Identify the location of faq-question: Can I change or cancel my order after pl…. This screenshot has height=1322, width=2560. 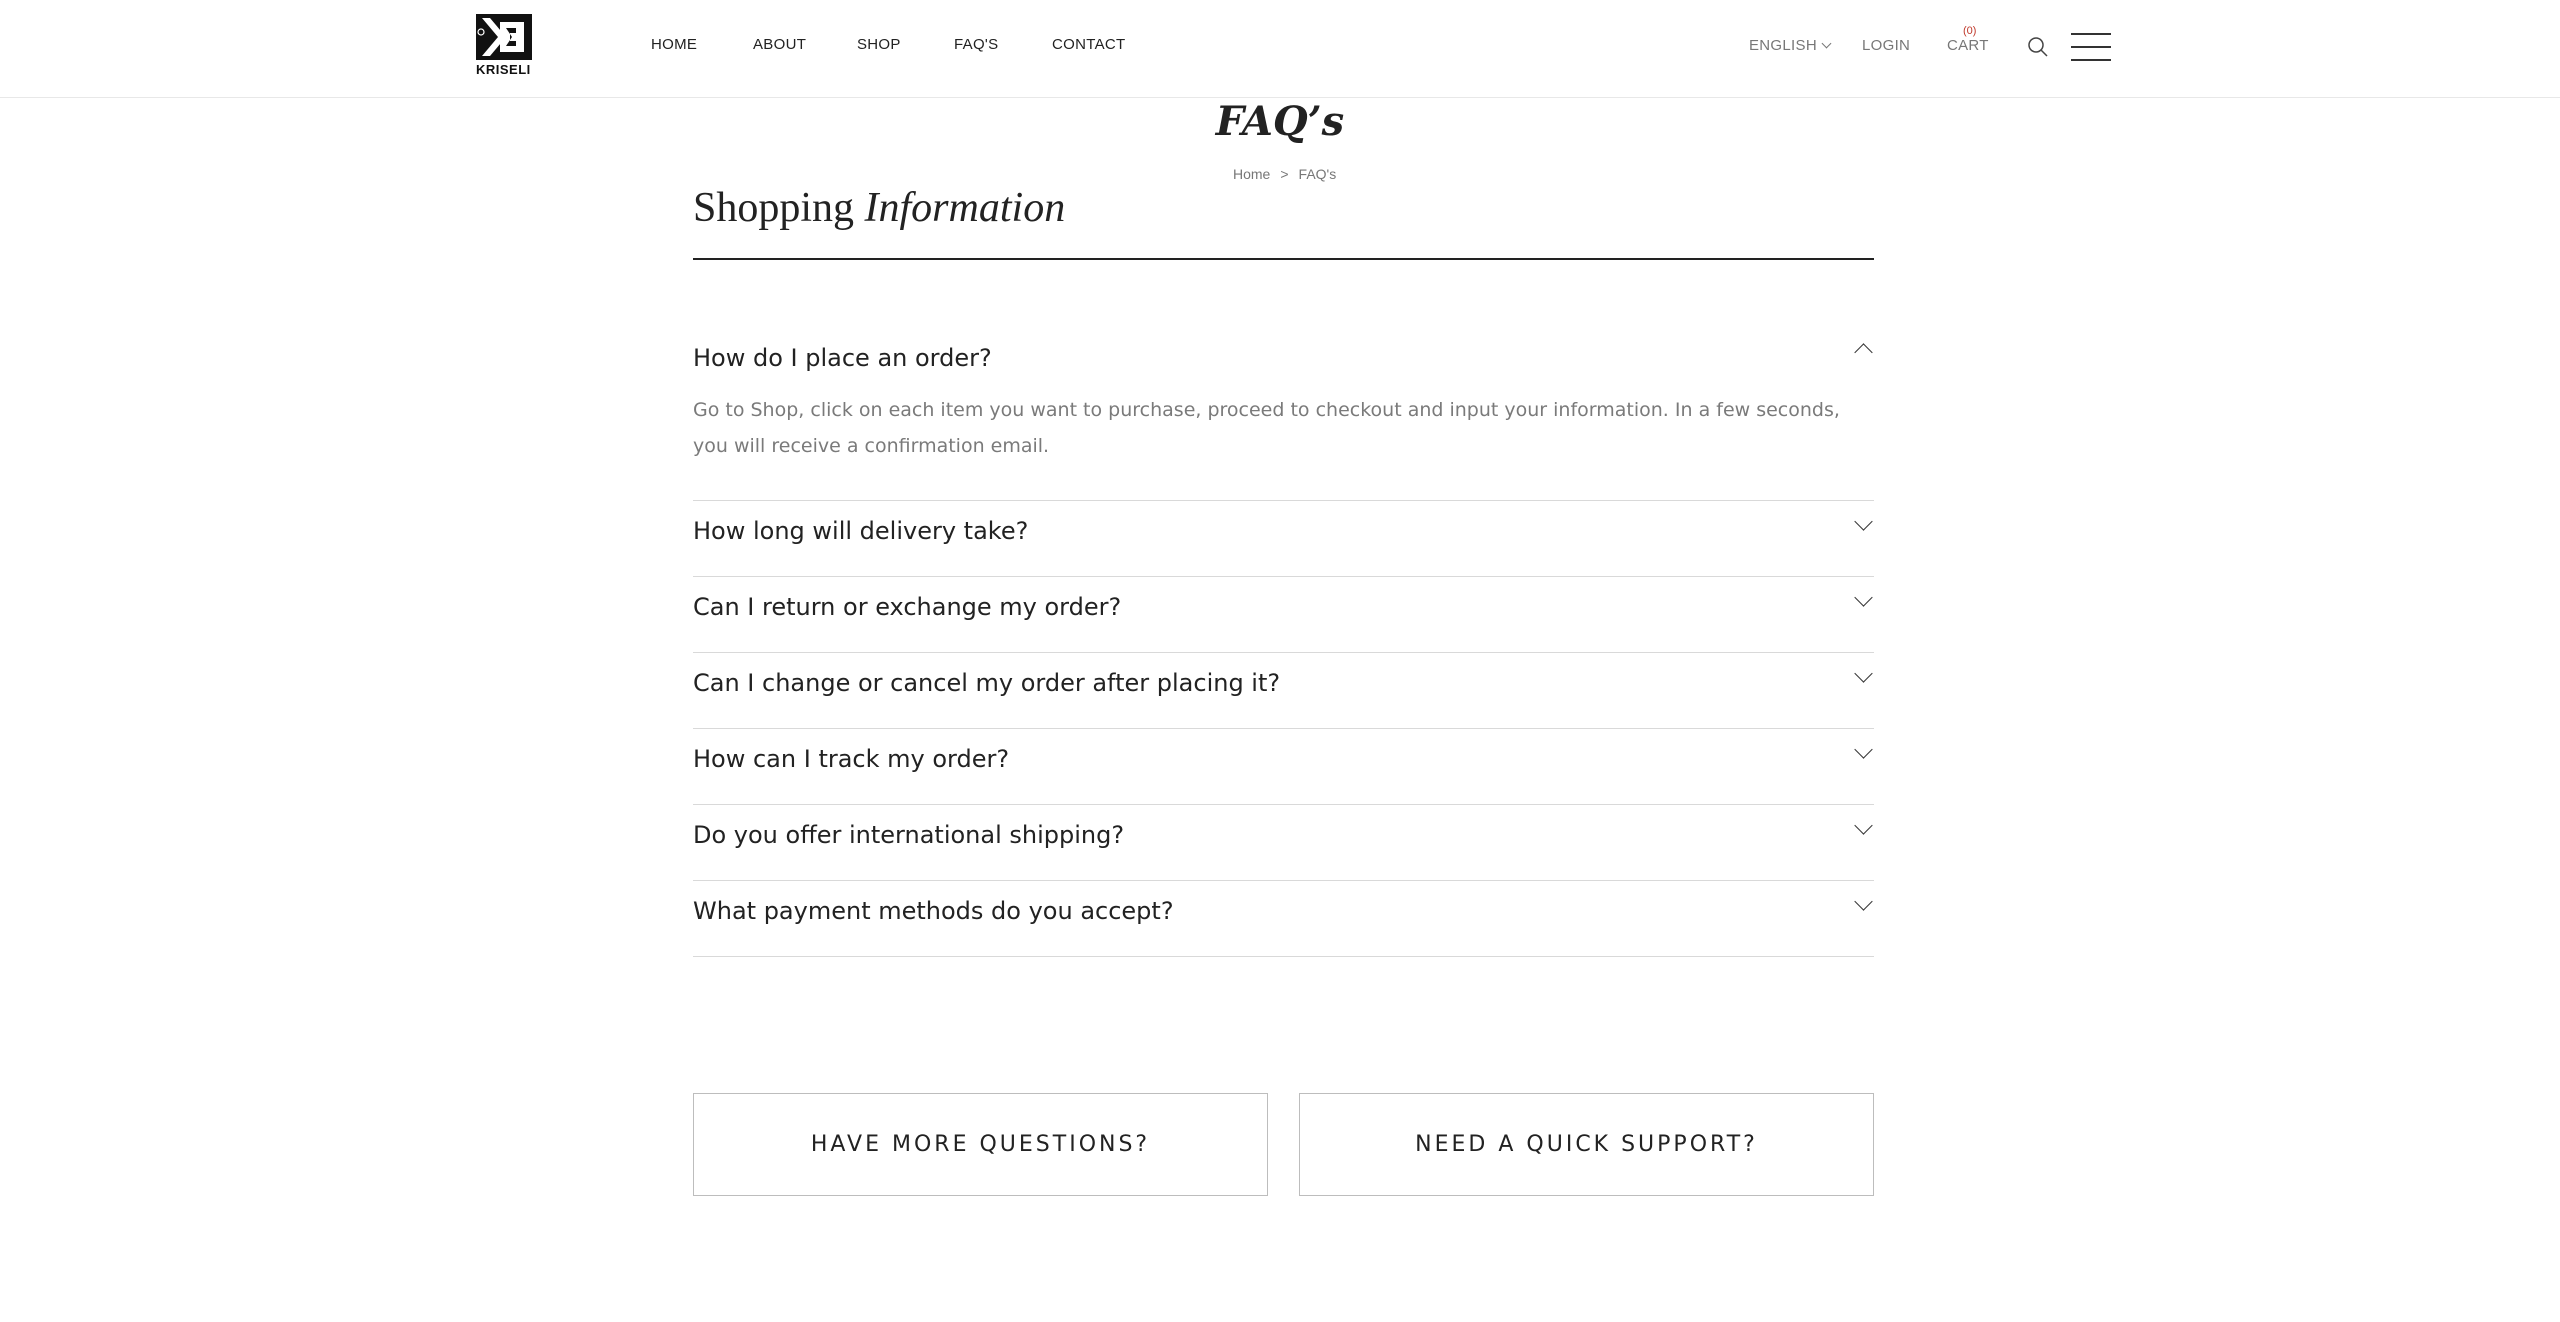
(1283, 690).